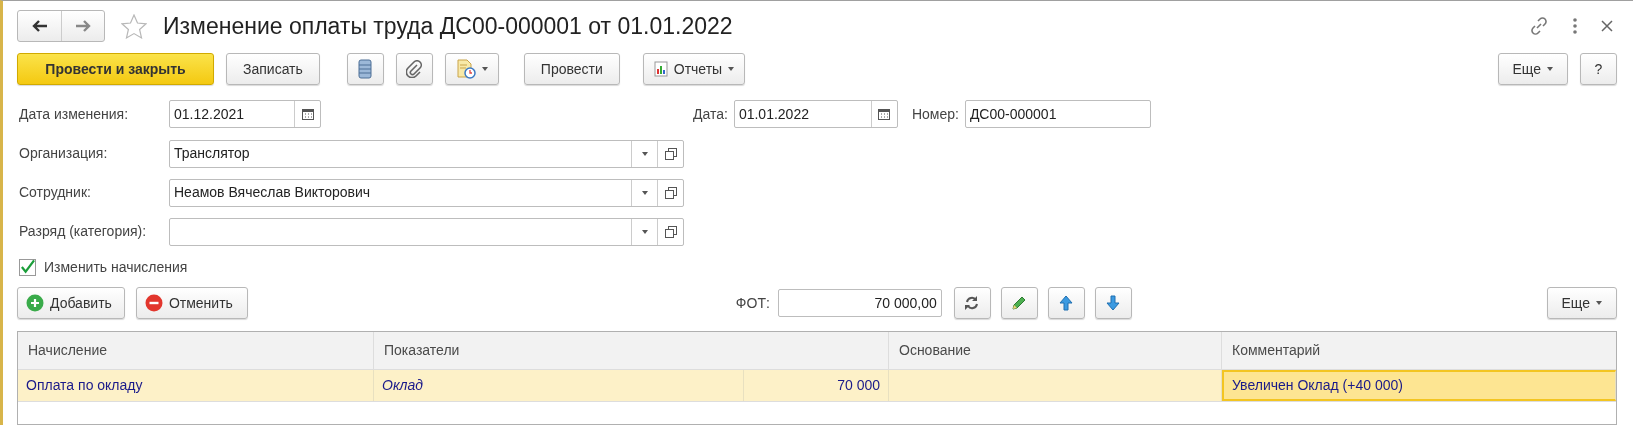  I want to click on date-field: 01.01.2022, so click(815, 114).